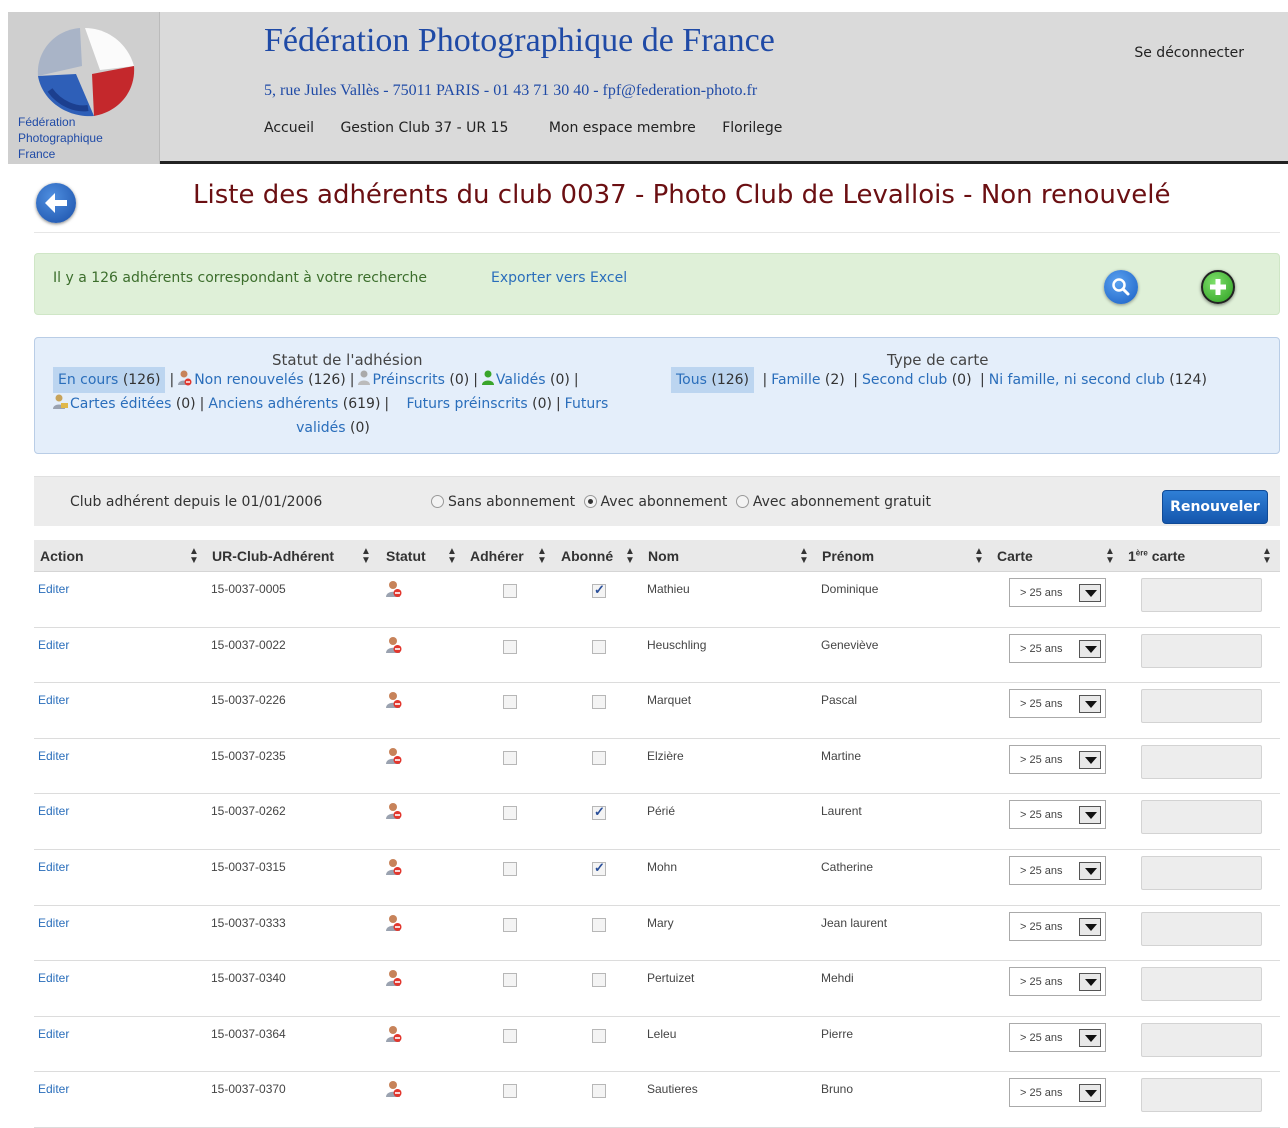 This screenshot has width=1288, height=1128. Describe the element at coordinates (559, 278) in the screenshot. I see `export-excel-link: Exporter vers Excel` at that location.